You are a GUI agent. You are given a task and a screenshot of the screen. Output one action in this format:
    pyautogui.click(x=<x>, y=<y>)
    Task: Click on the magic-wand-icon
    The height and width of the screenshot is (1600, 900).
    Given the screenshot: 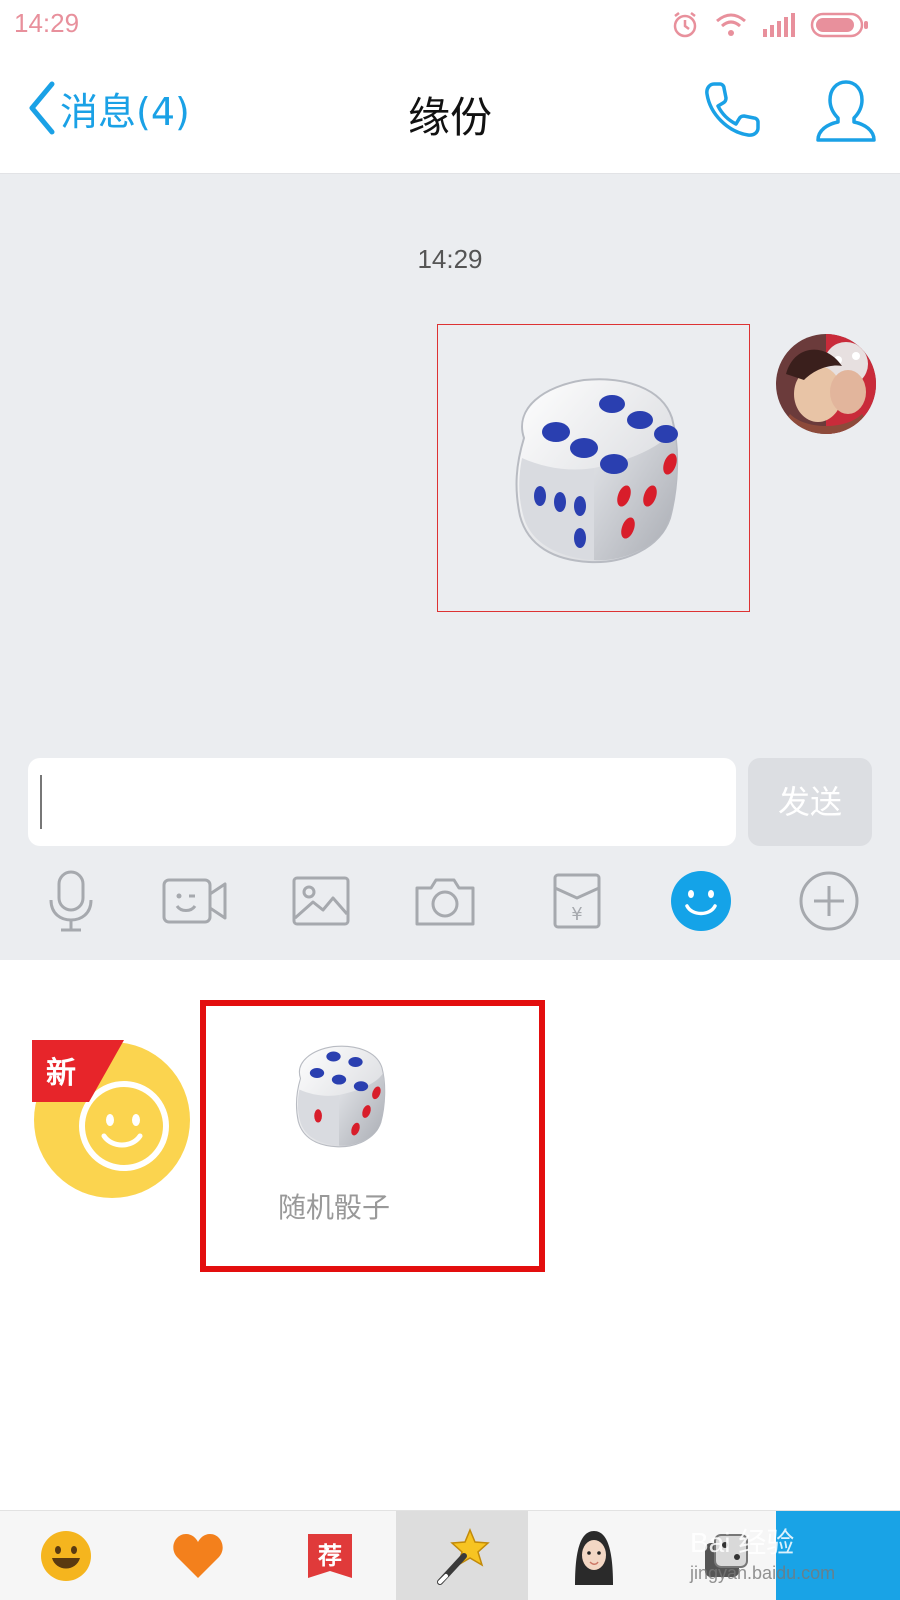 What is the action you would take?
    pyautogui.click(x=463, y=1556)
    